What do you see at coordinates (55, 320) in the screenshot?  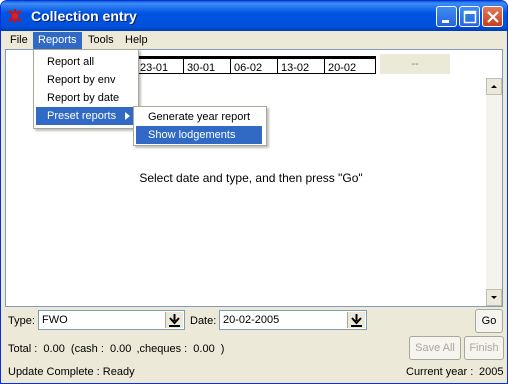 I see `type-value: FWO` at bounding box center [55, 320].